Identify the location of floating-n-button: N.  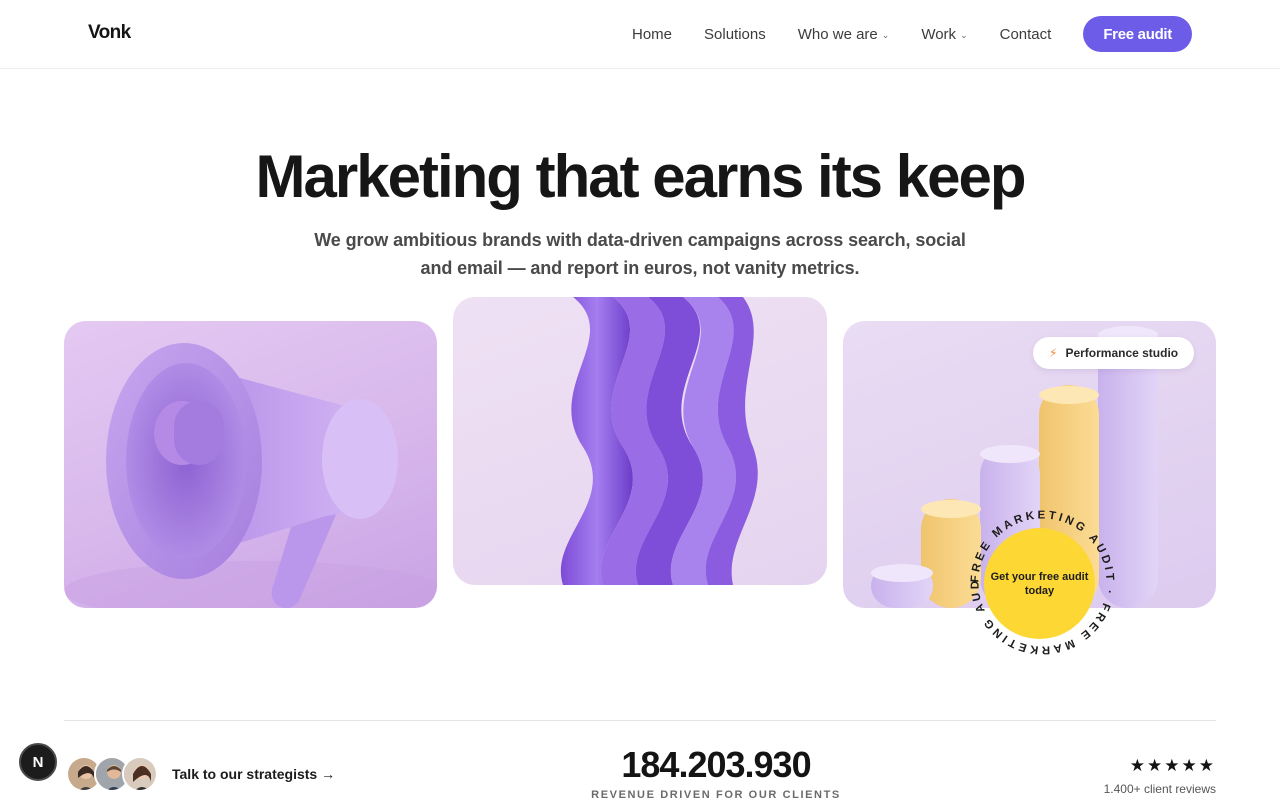
(38, 762).